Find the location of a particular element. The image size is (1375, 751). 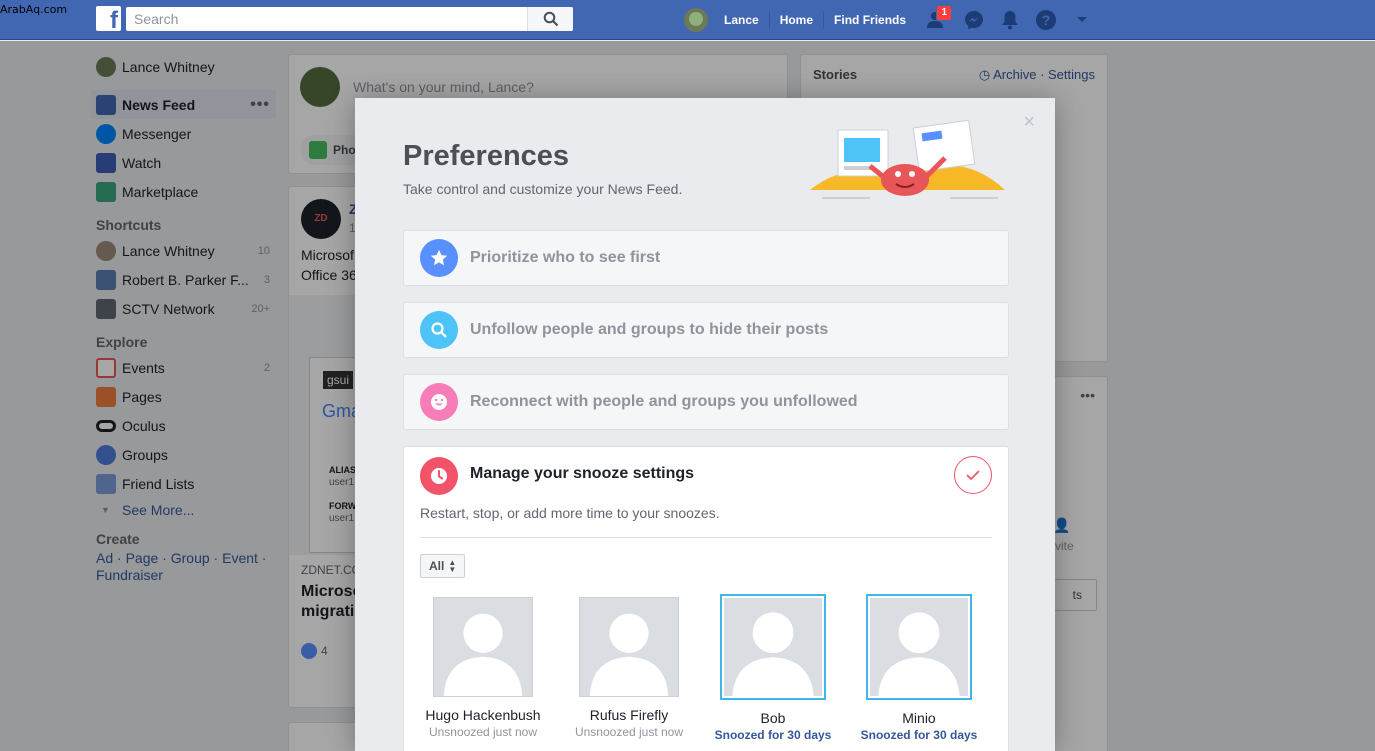

checkmark-icon is located at coordinates (973, 475).